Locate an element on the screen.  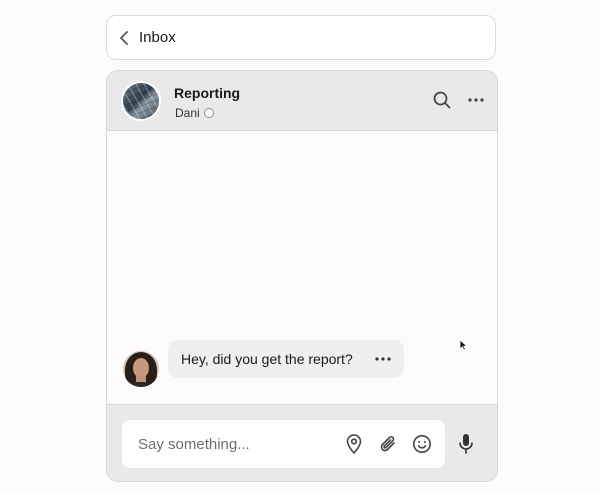
message-input-box is located at coordinates (283, 444).